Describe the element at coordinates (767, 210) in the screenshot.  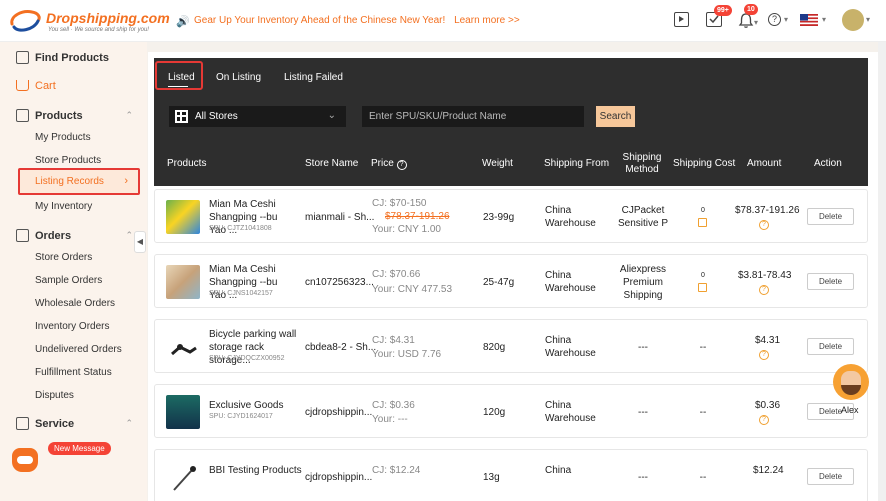
I see `amount: $78.37-191.26` at that location.